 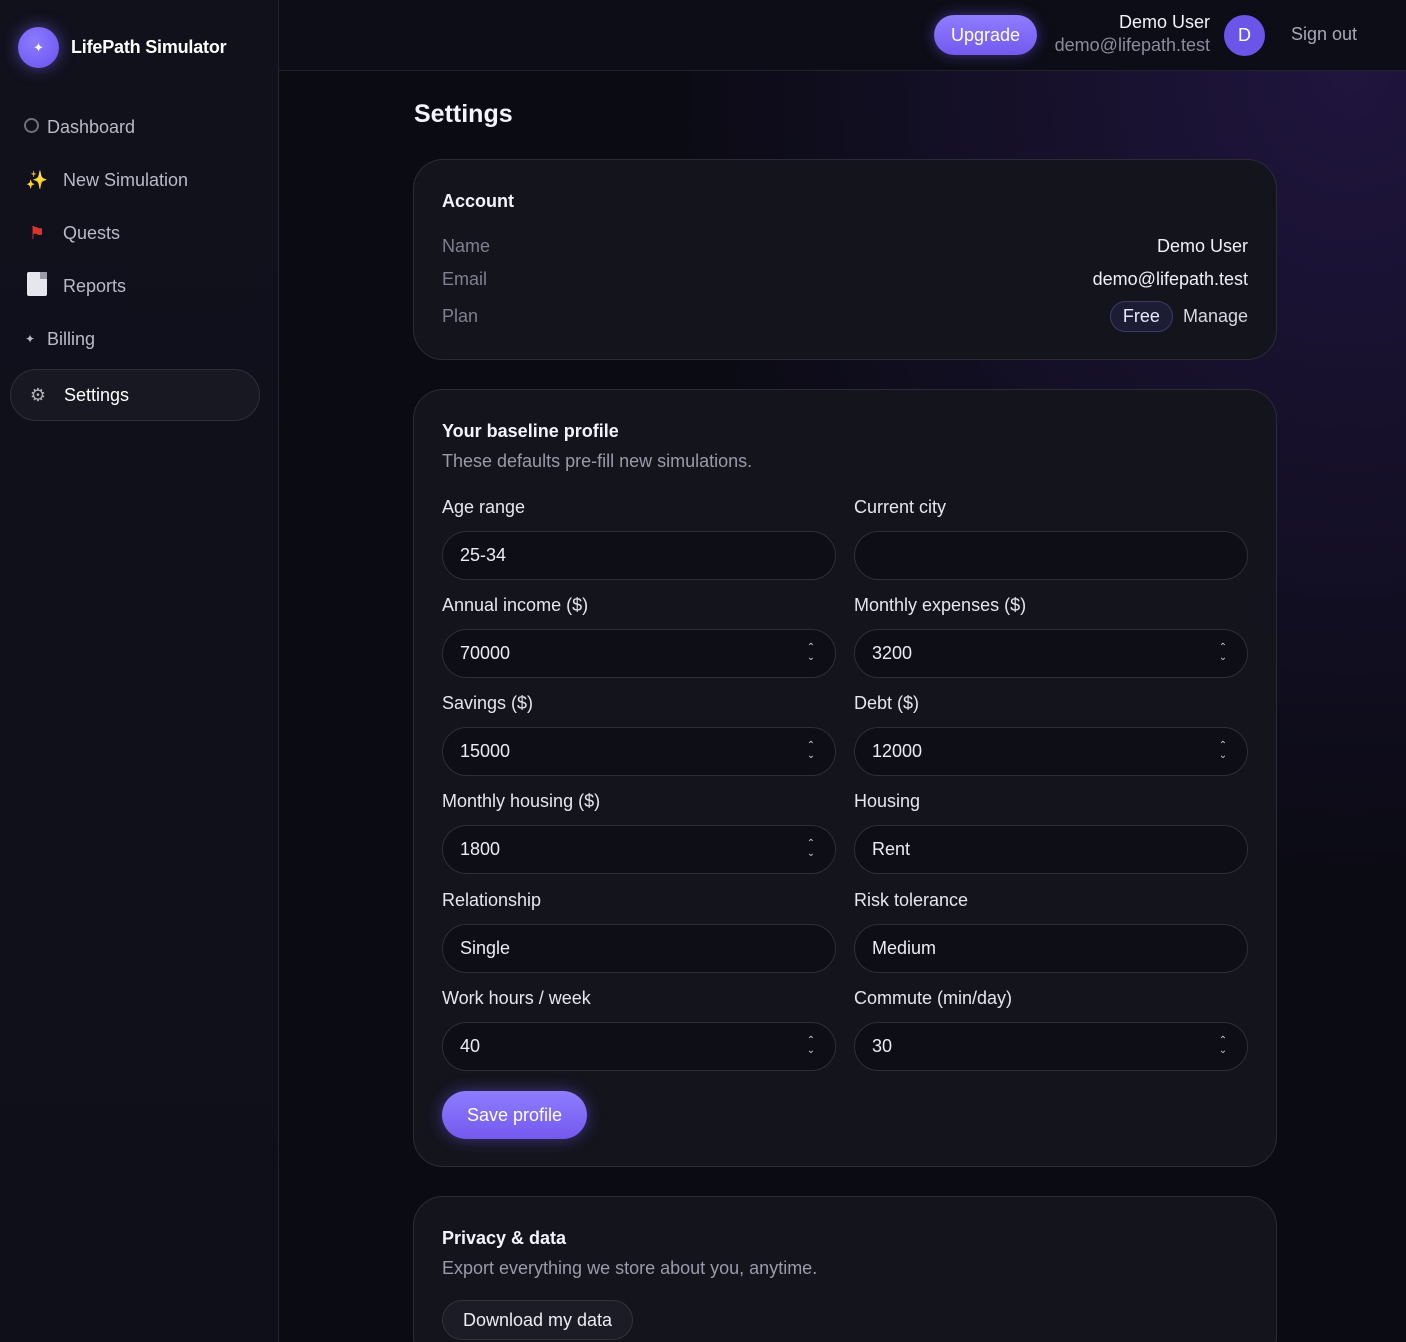 What do you see at coordinates (97, 394) in the screenshot?
I see `sidebar-item-label: Settings` at bounding box center [97, 394].